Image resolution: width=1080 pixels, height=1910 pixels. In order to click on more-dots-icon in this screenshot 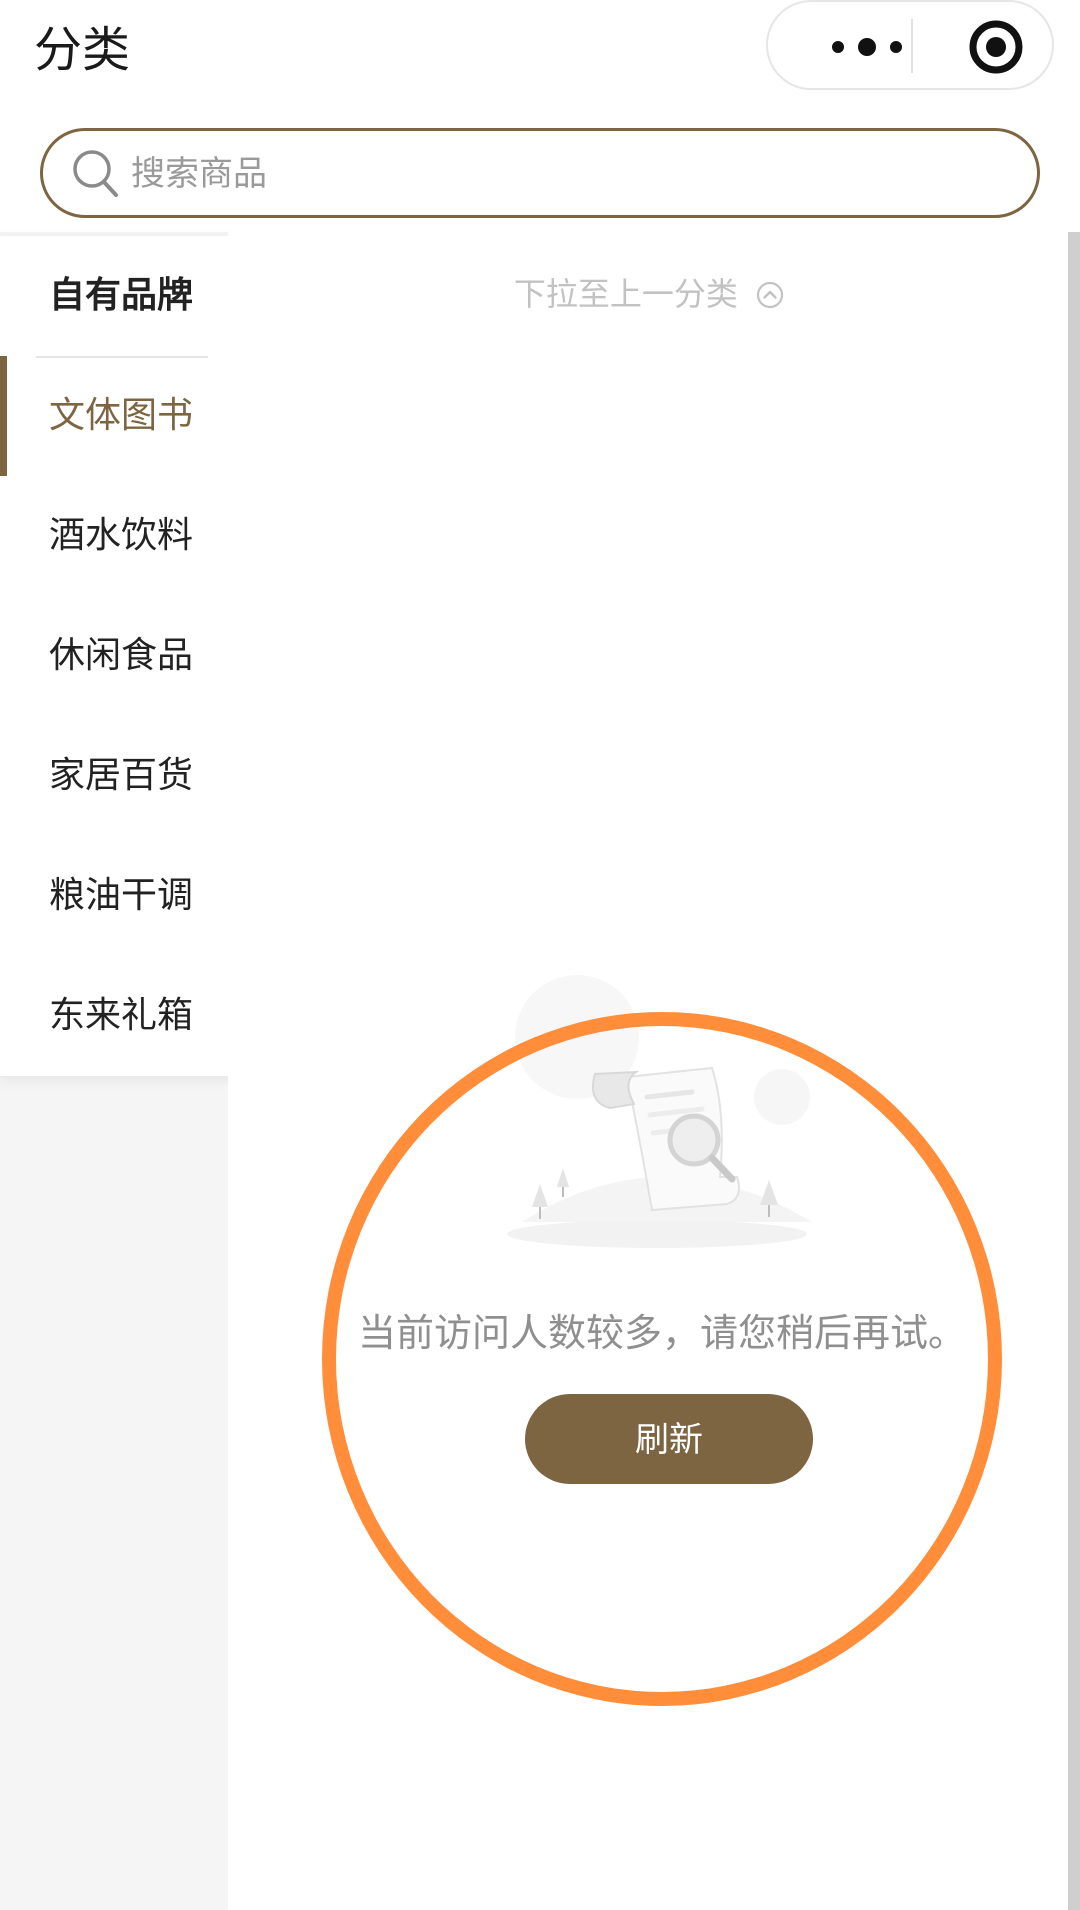, I will do `click(867, 46)`.